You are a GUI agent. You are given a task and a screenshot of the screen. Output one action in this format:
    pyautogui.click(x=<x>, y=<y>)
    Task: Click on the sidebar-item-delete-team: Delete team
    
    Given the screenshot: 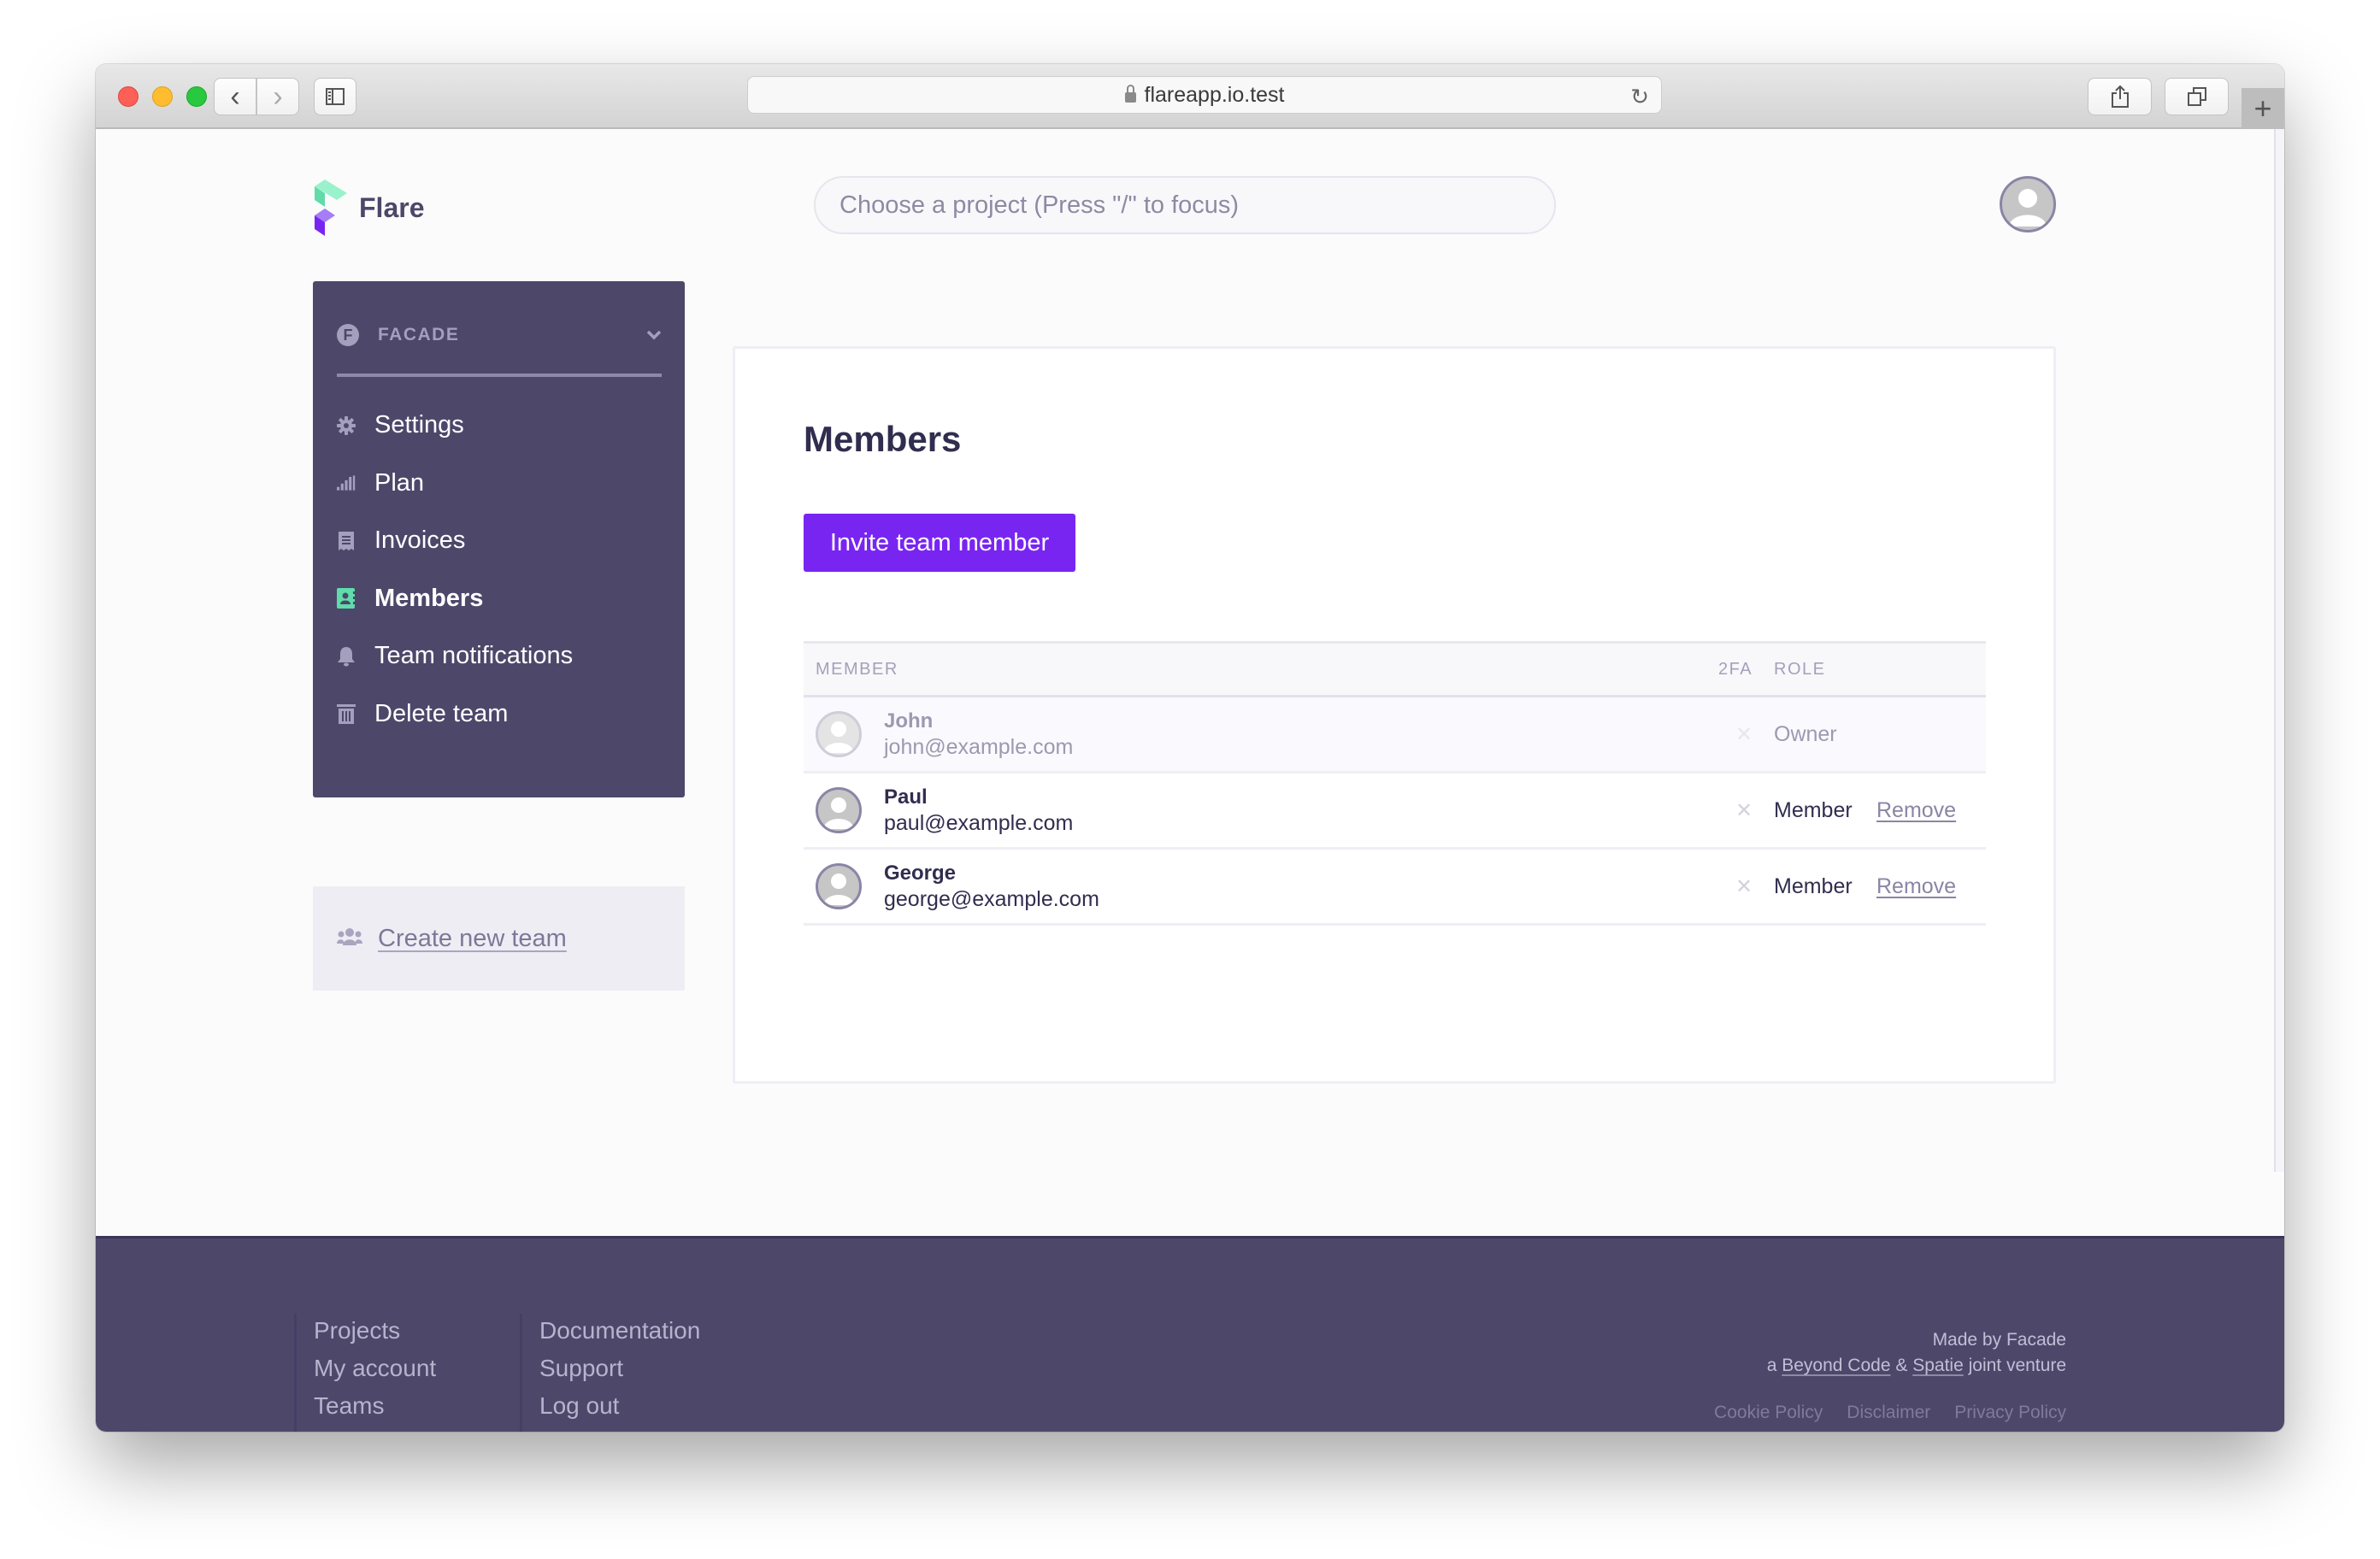 What is the action you would take?
    pyautogui.click(x=500, y=714)
    